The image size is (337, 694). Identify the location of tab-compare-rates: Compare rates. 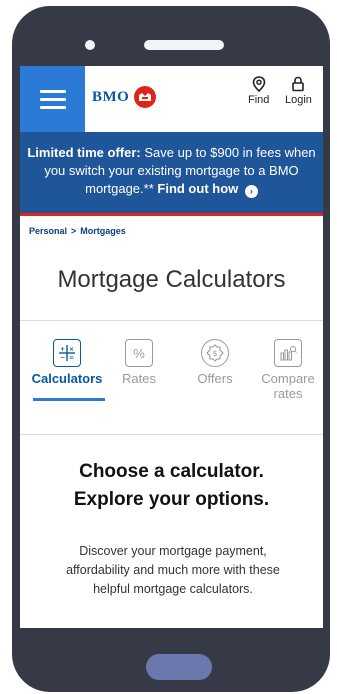
(286, 370).